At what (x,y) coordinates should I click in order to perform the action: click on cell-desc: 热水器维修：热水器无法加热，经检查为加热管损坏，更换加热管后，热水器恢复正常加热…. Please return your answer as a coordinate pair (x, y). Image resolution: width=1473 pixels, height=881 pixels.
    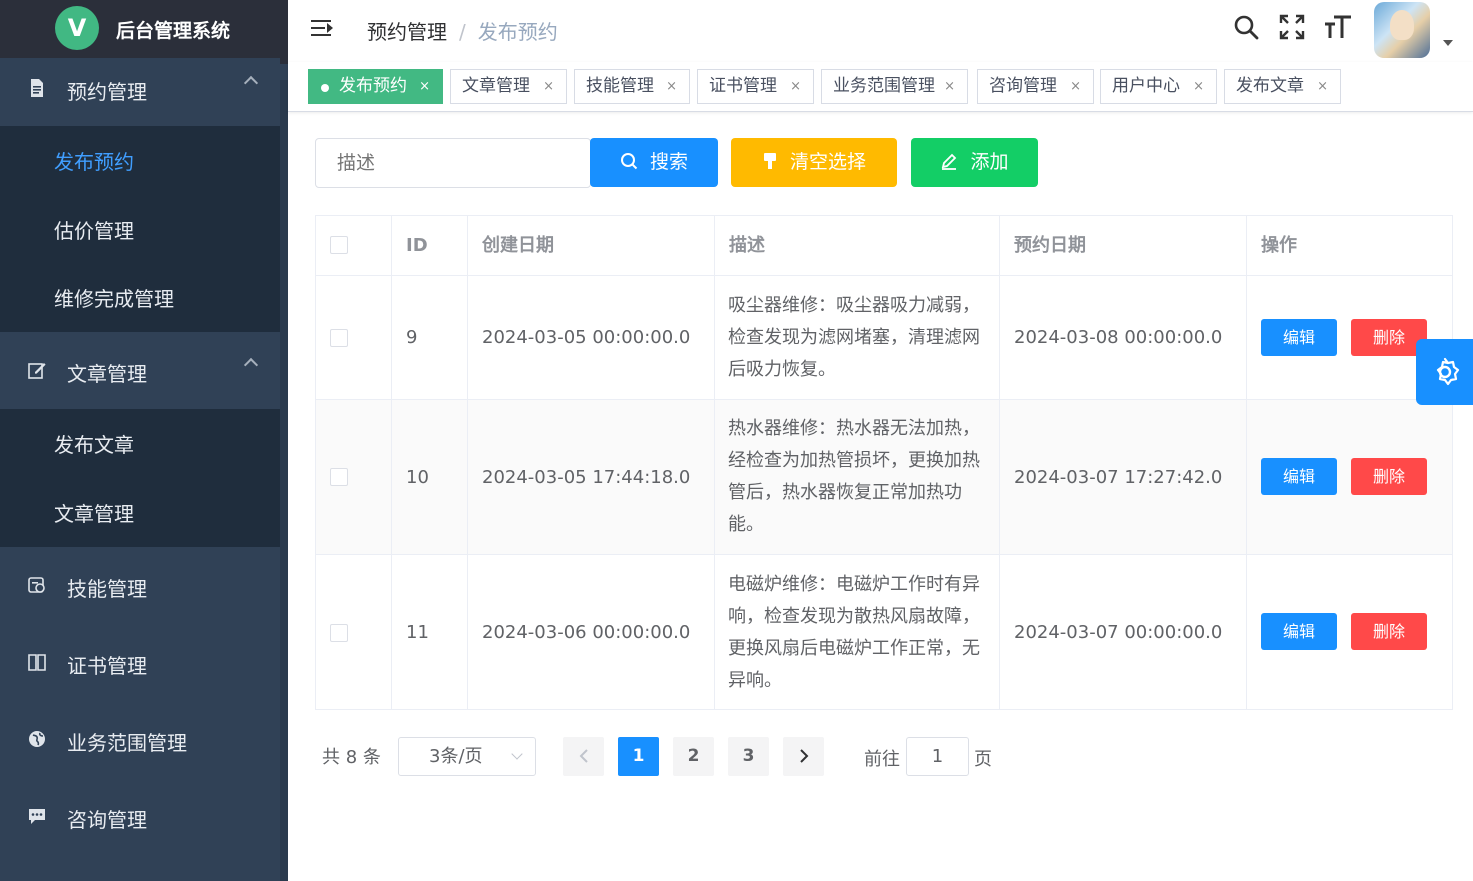
    Looking at the image, I should click on (857, 477).